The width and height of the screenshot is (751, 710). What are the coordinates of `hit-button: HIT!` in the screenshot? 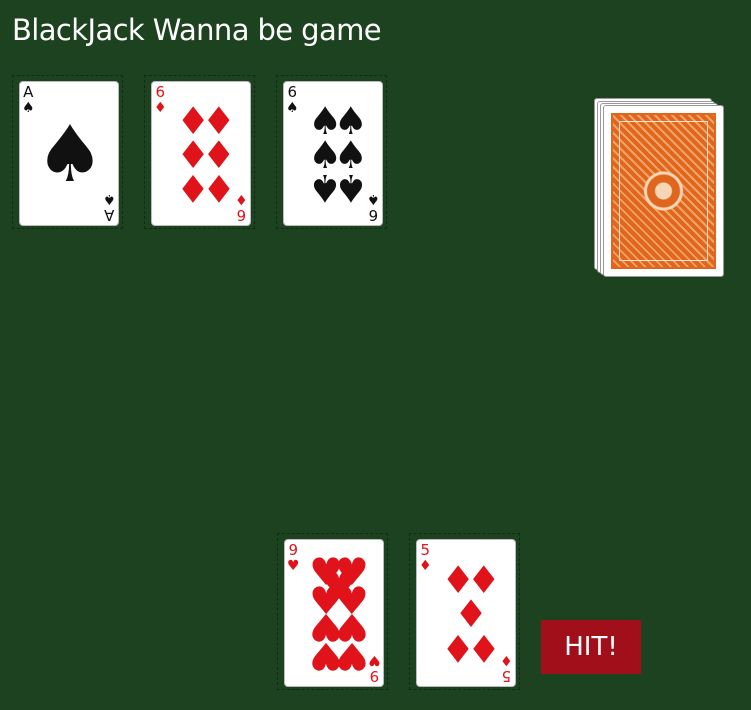 It's located at (591, 647).